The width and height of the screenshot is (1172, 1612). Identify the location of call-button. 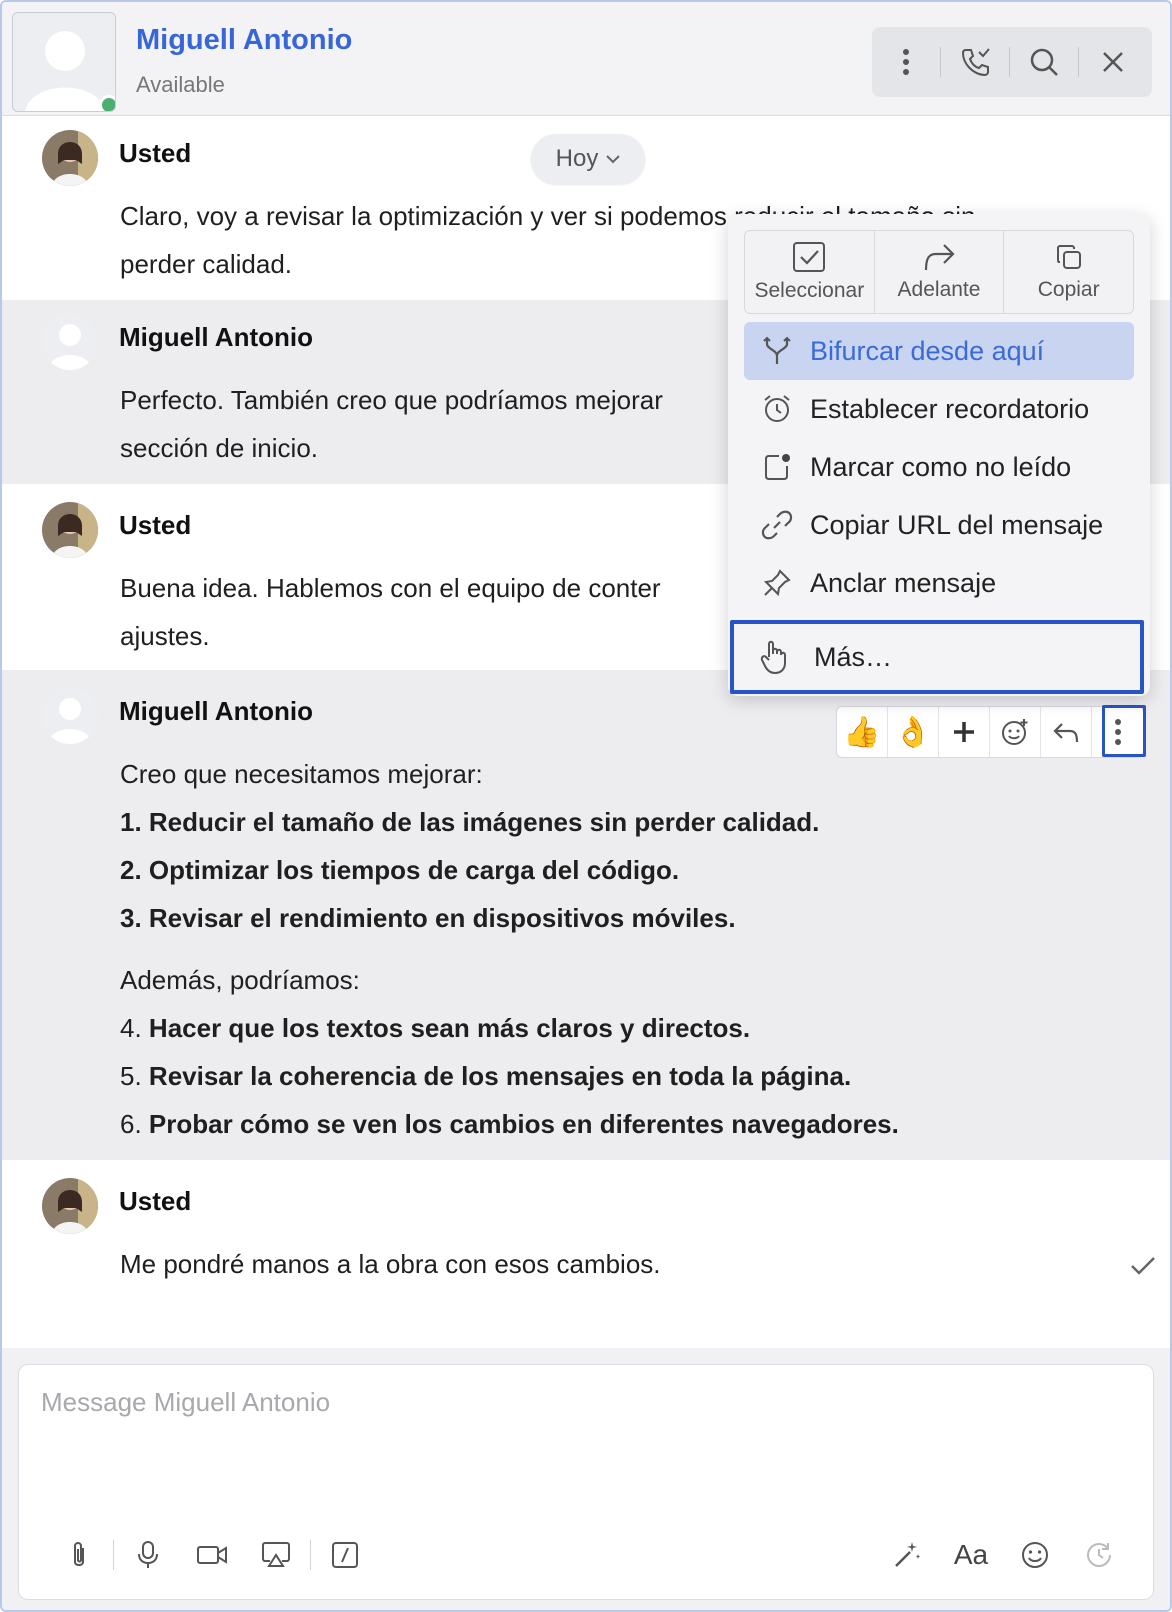
(975, 62).